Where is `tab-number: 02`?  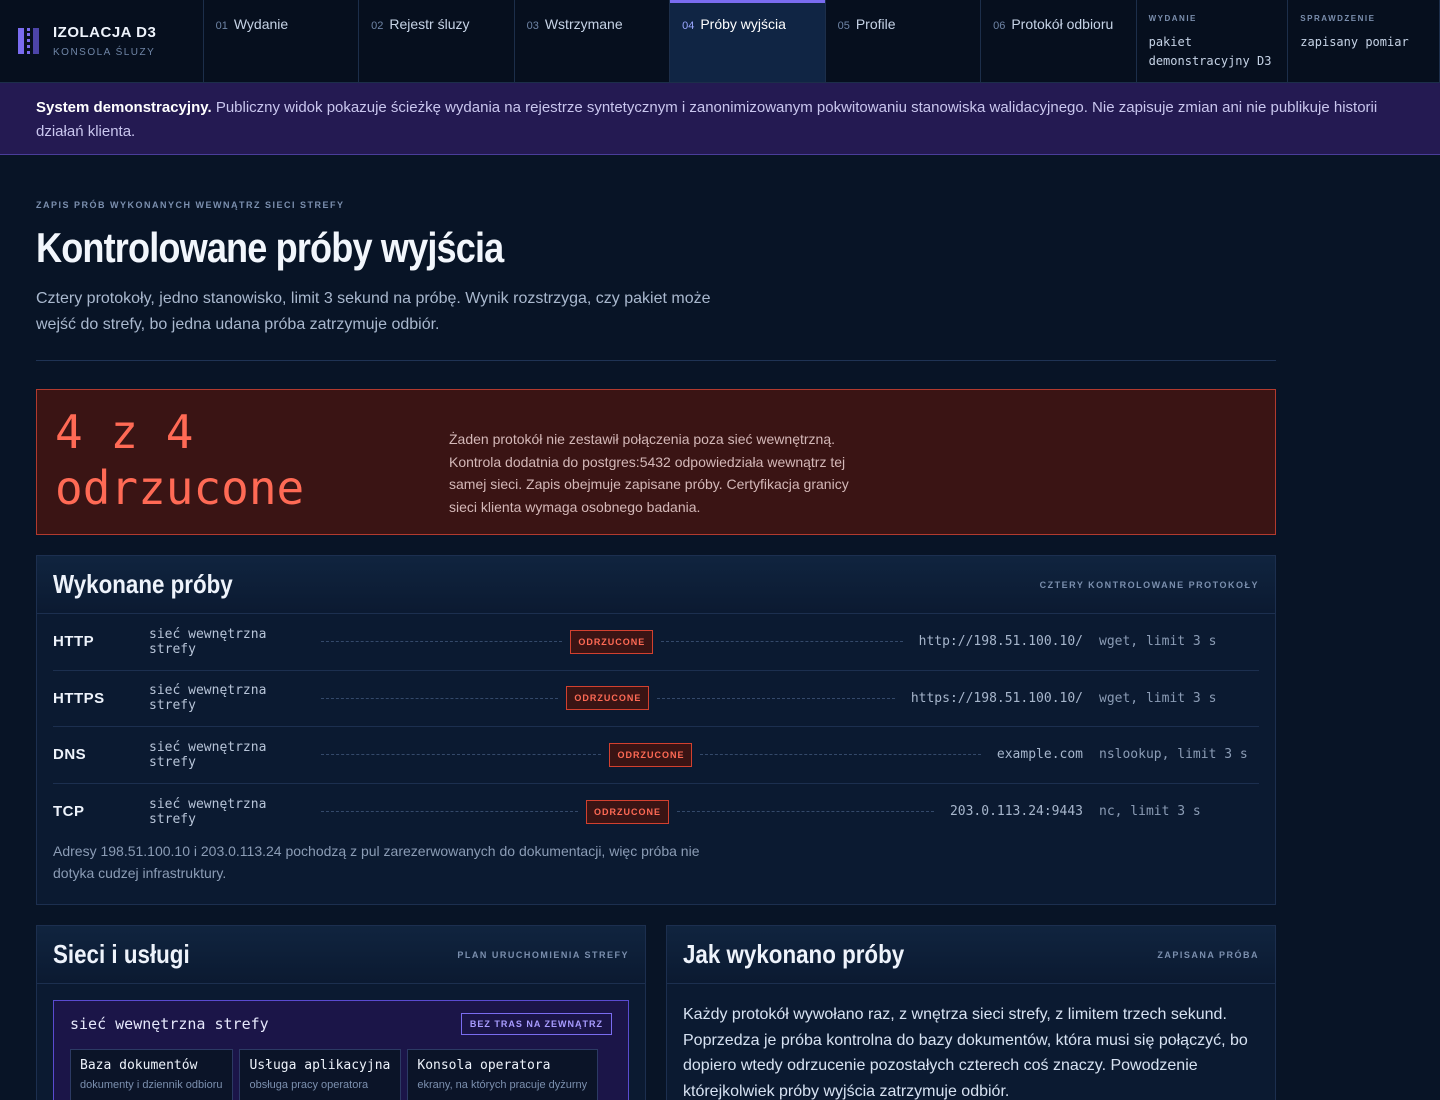
tab-number: 02 is located at coordinates (377, 26).